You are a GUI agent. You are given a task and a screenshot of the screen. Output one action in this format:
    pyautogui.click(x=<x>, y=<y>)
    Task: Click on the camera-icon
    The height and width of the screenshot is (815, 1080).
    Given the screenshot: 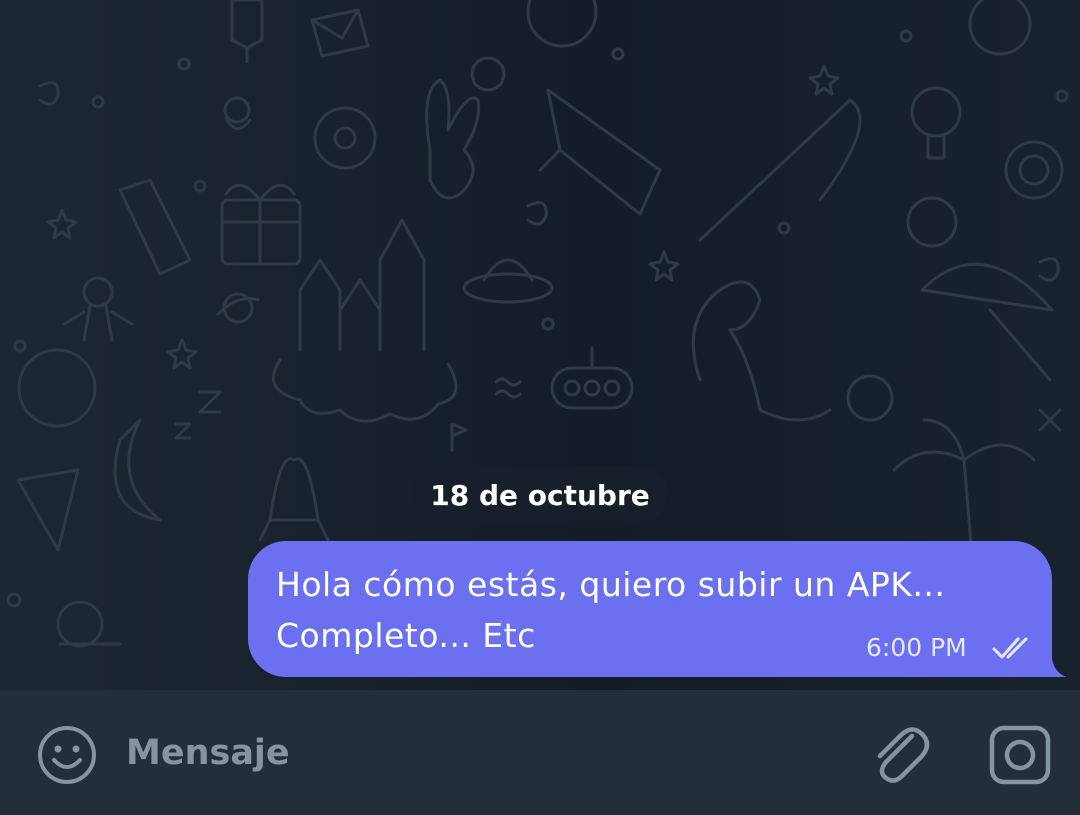 What is the action you would take?
    pyautogui.click(x=1020, y=755)
    